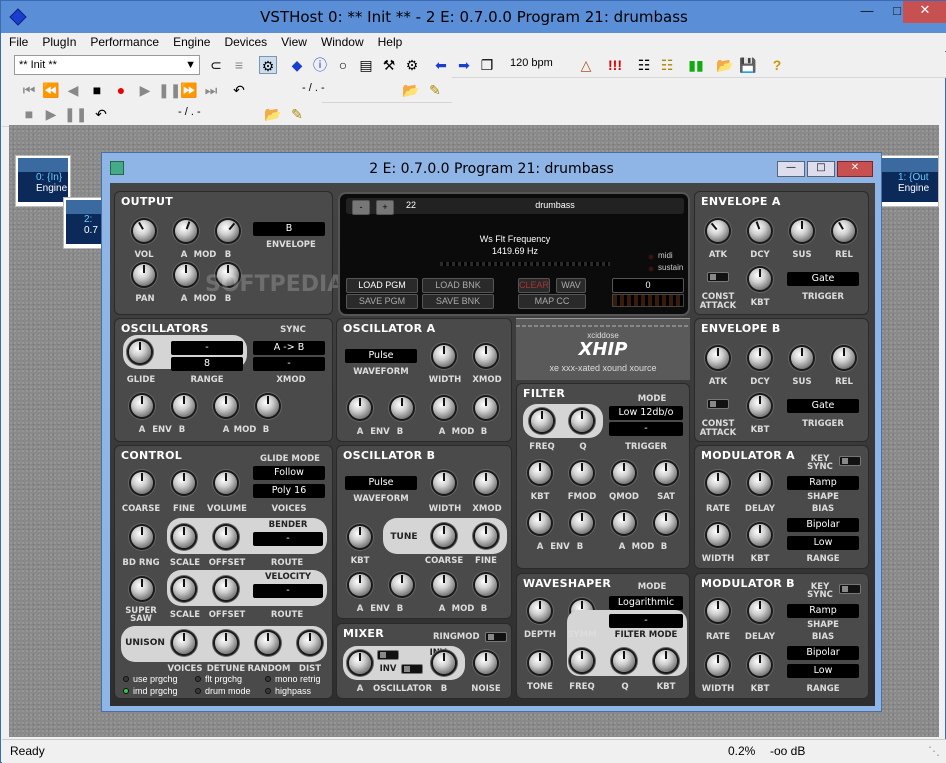 The height and width of the screenshot is (763, 946). I want to click on filter-env-a-knob, so click(540, 523).